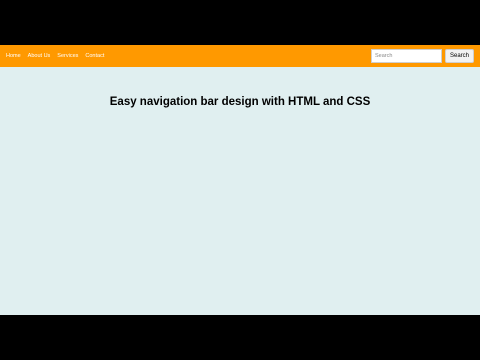 The width and height of the screenshot is (480, 360). Describe the element at coordinates (240, 22) in the screenshot. I see `letterbox-top` at that location.